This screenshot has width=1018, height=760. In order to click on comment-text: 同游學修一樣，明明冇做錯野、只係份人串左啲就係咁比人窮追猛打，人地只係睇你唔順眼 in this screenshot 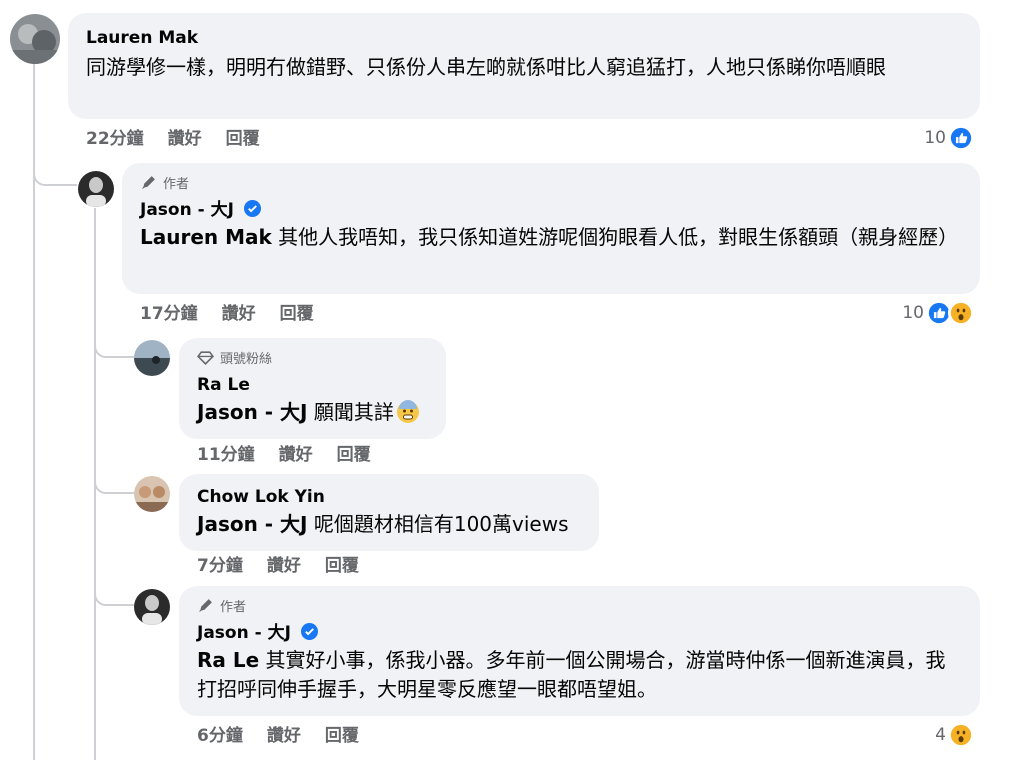, I will do `click(486, 67)`.